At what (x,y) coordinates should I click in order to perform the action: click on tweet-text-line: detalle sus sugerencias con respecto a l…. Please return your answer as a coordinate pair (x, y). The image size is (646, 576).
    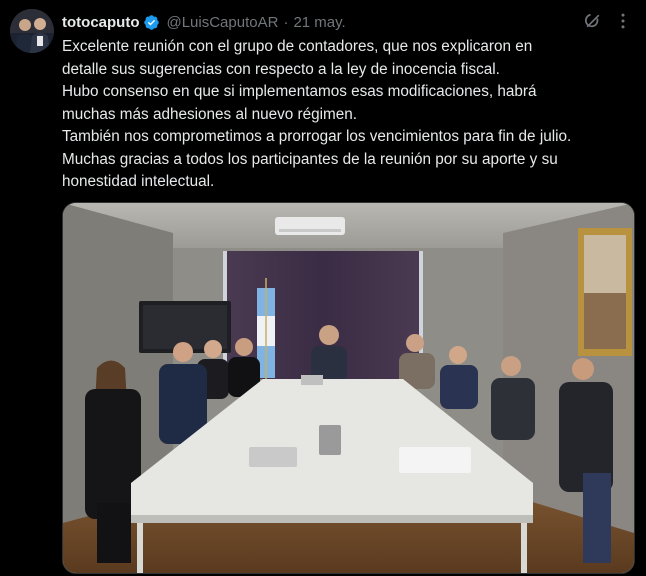
    Looking at the image, I should click on (281, 69).